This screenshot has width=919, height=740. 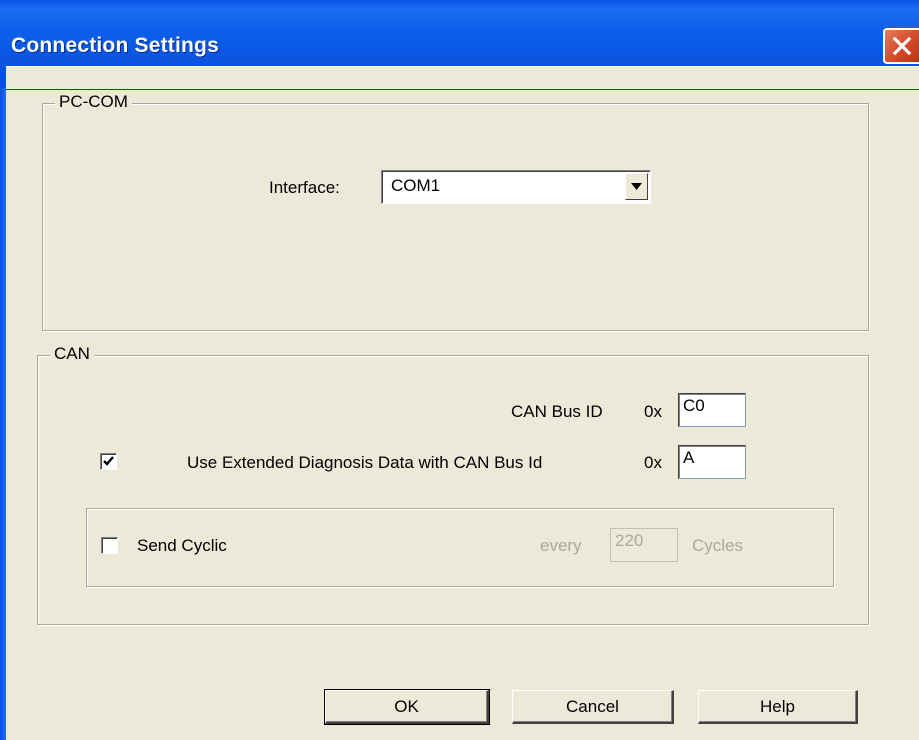 I want to click on interface-dropdown-button, so click(x=636, y=186).